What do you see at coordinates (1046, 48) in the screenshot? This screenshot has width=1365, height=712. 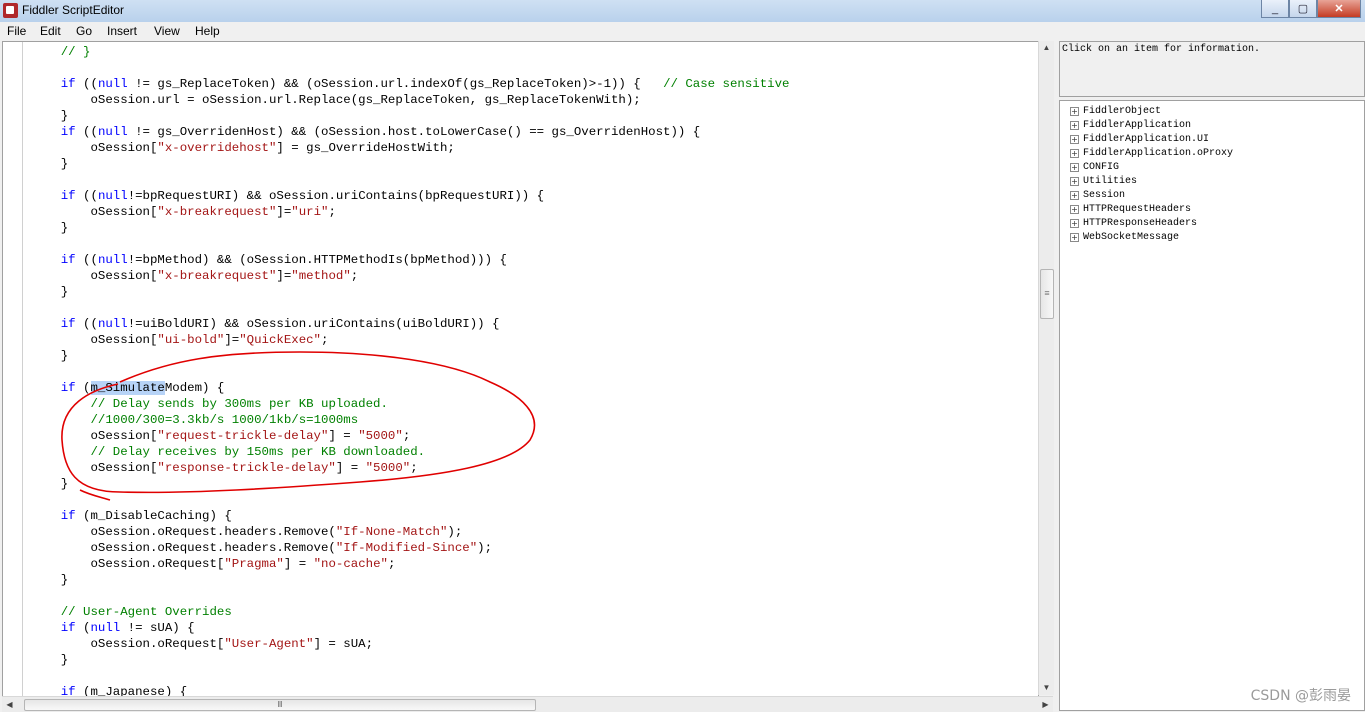 I see `scroll-up-arrow-icon: ▲` at bounding box center [1046, 48].